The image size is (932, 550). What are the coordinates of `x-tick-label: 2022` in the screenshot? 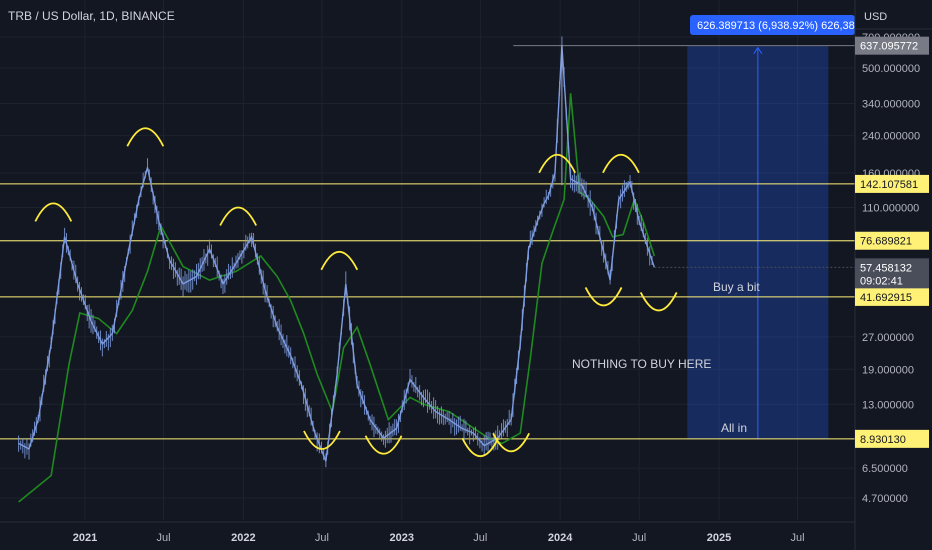 It's located at (243, 538).